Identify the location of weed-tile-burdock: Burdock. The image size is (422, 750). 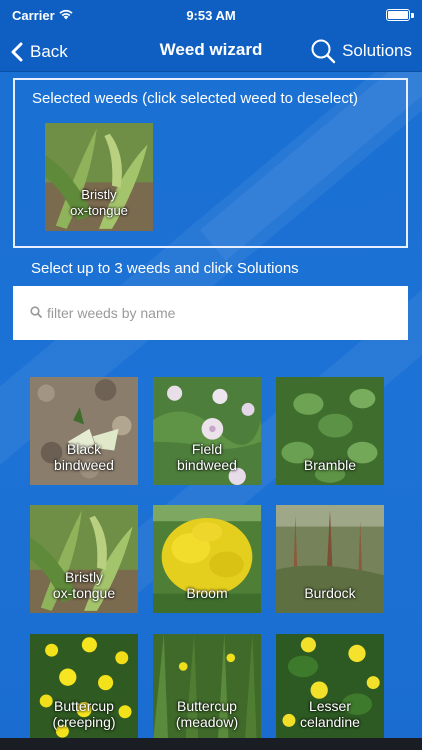
(330, 559).